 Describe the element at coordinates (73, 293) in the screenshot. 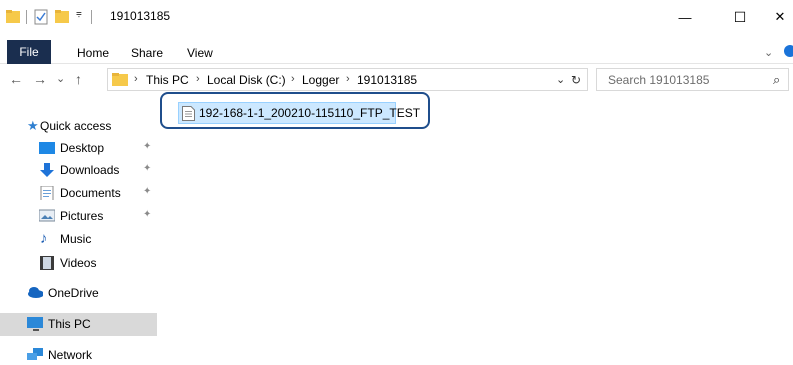

I see `nav-item-label: OneDrive` at that location.